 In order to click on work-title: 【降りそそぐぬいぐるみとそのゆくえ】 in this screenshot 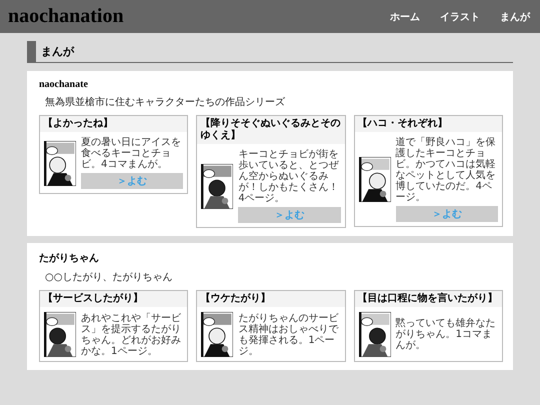, I will do `click(271, 130)`.